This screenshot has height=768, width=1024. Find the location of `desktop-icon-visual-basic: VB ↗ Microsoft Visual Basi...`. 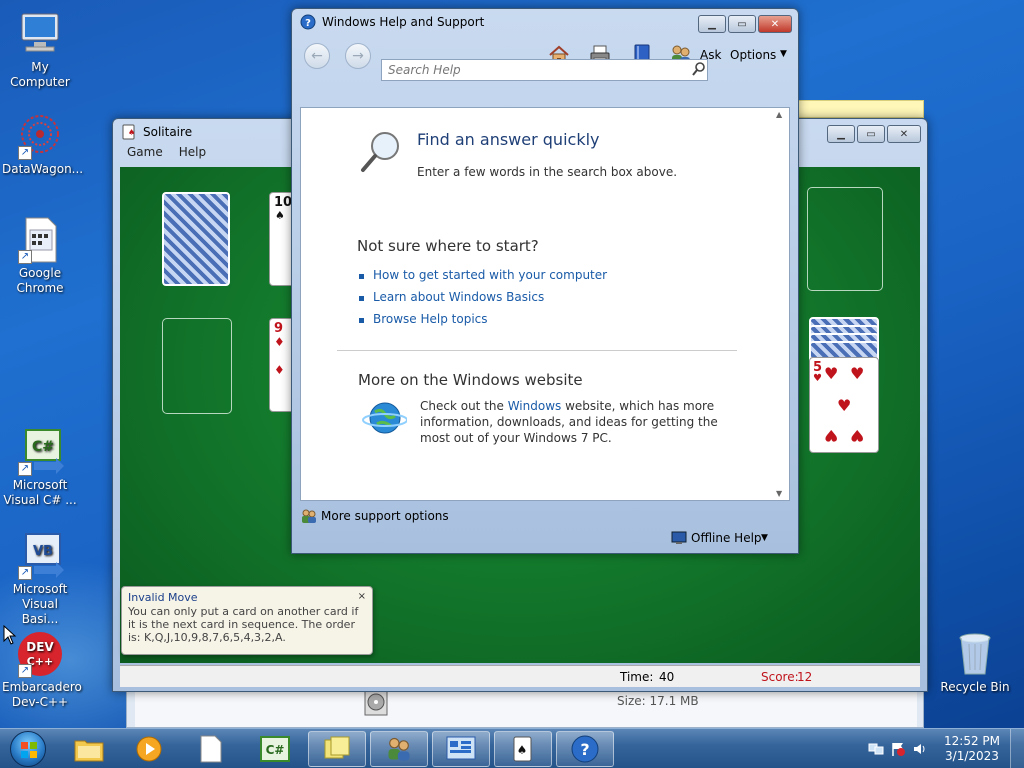

desktop-icon-visual-basic: VB ↗ Microsoft Visual Basi... is located at coordinates (40, 579).